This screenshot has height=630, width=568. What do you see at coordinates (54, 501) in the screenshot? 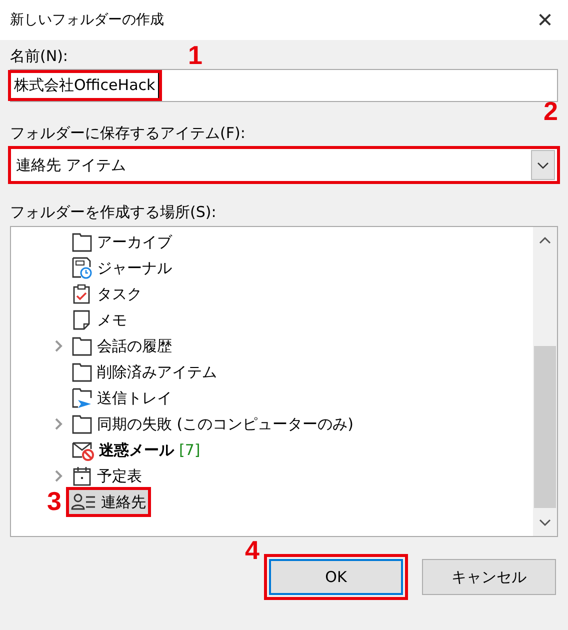
I see `callout-number: 3` at bounding box center [54, 501].